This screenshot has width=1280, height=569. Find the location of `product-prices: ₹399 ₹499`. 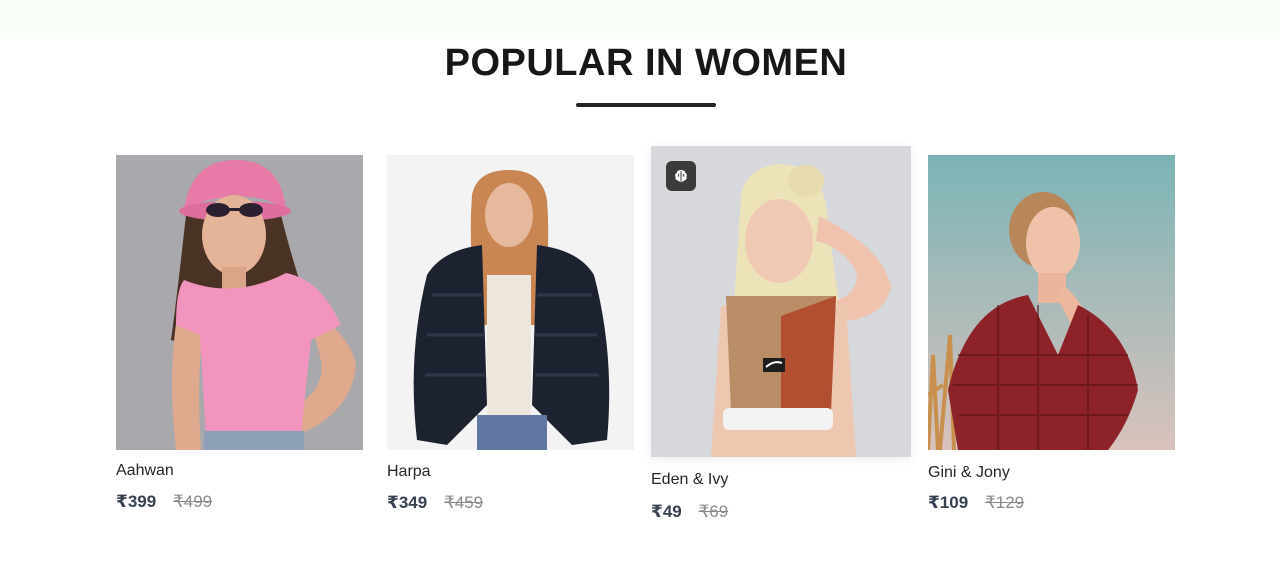

product-prices: ₹399 ₹499 is located at coordinates (164, 502).